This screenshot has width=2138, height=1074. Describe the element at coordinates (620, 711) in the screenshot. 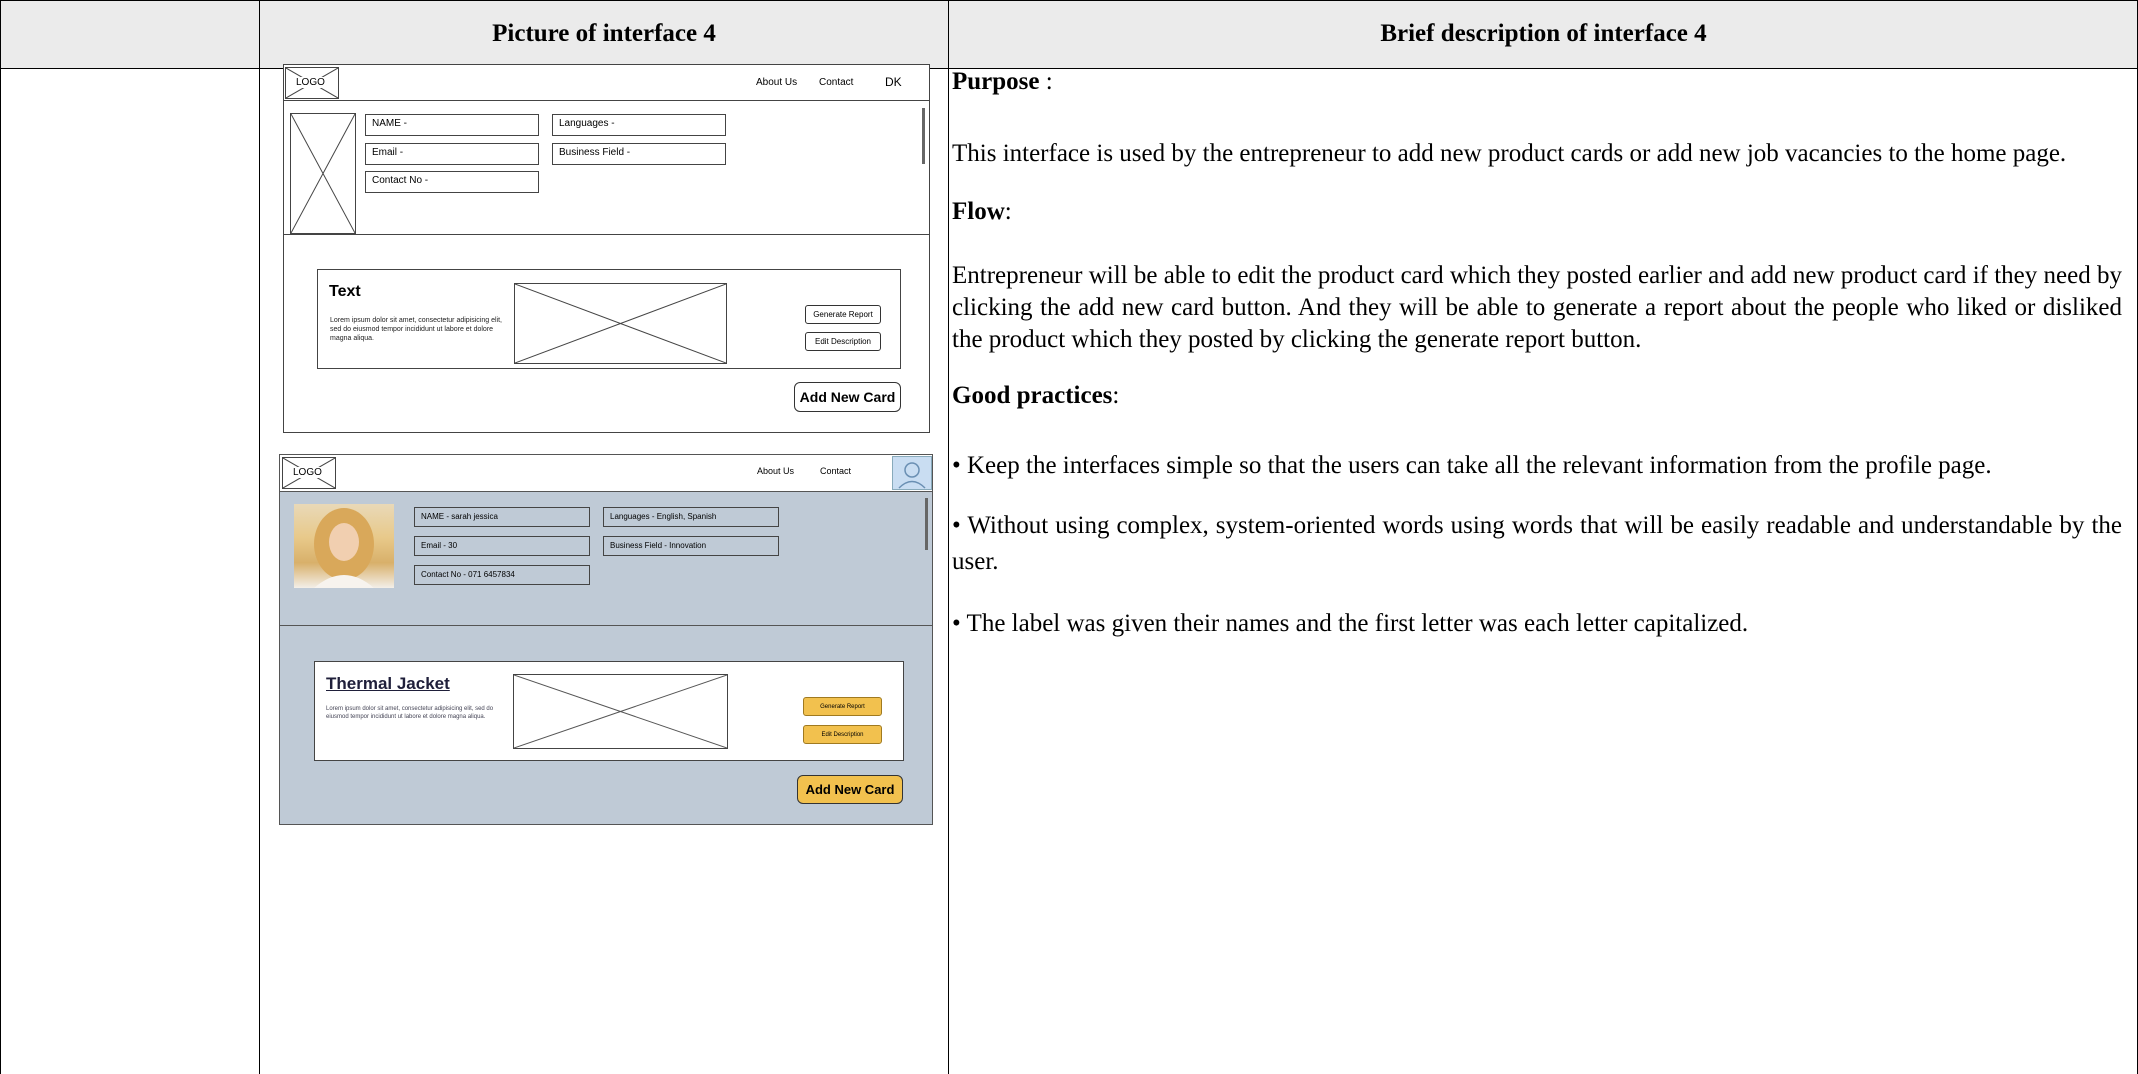

I see `mockup-card-image-placeholder` at that location.